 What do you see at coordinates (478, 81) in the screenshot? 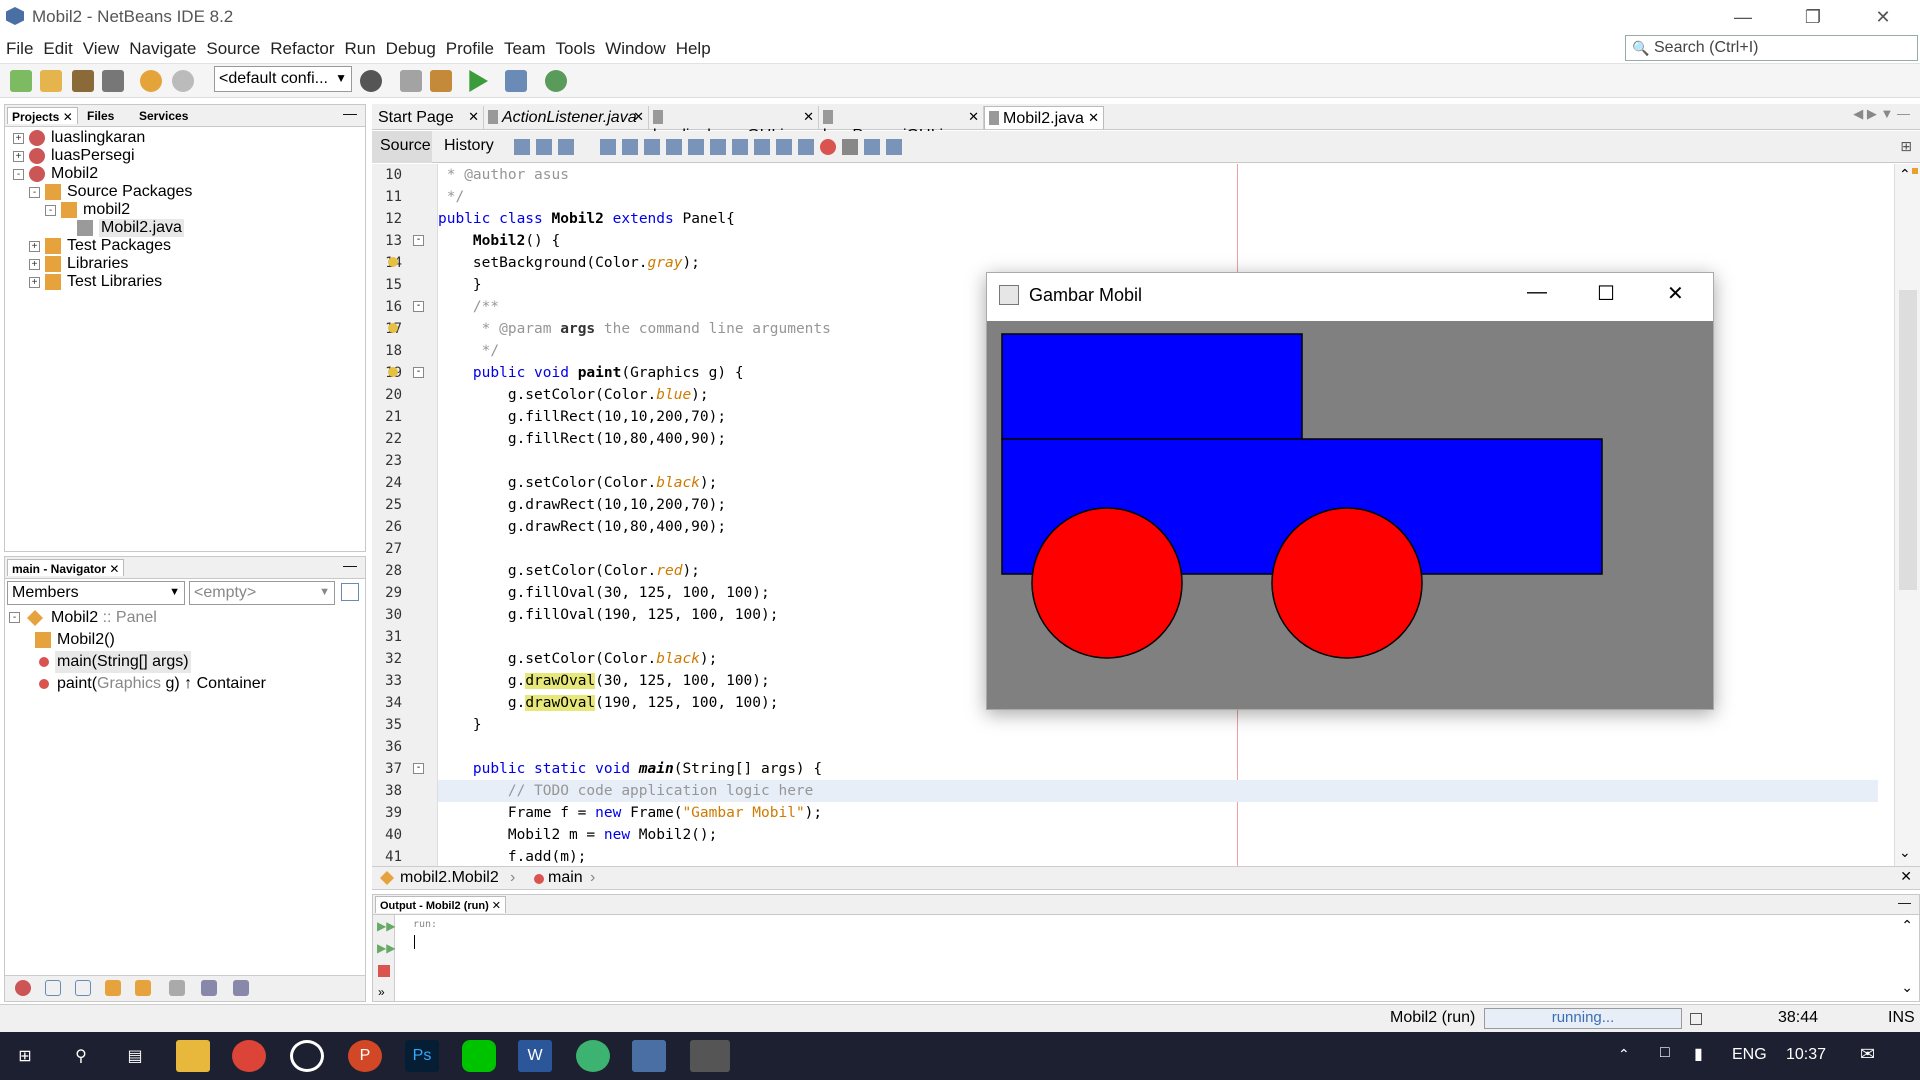
I see `run-icon` at bounding box center [478, 81].